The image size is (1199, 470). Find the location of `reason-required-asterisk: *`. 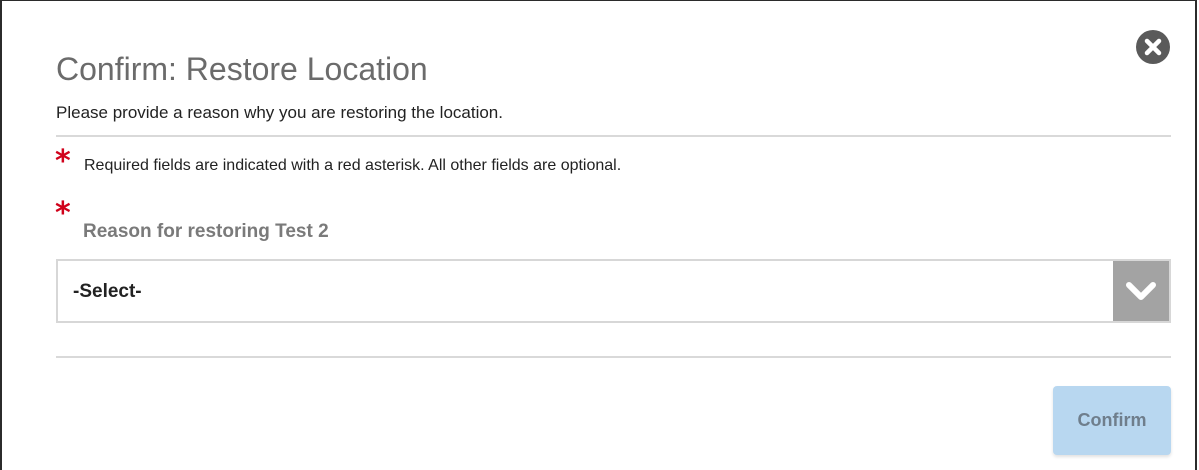

reason-required-asterisk: * is located at coordinates (63, 213).